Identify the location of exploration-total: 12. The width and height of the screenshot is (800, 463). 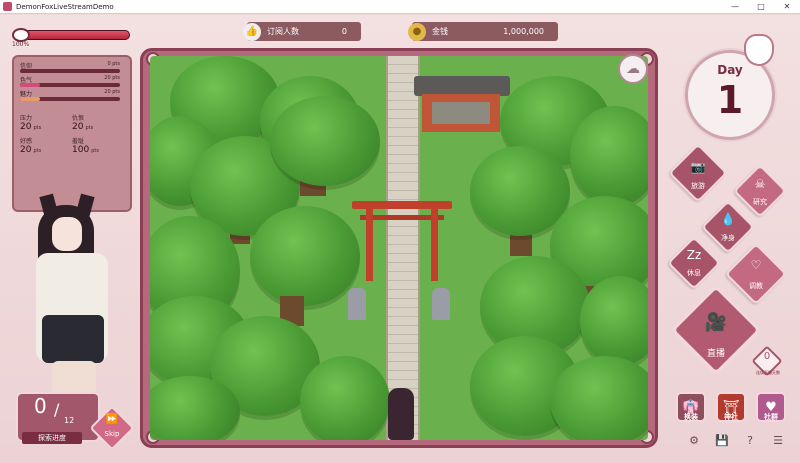
(69, 420).